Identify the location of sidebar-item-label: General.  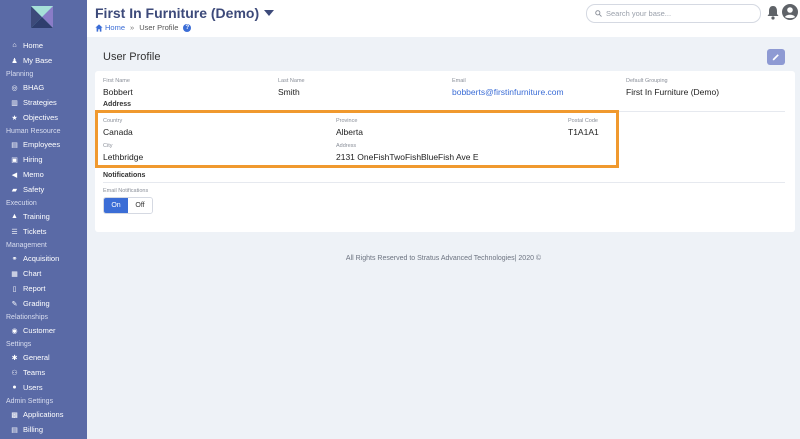
(36, 357).